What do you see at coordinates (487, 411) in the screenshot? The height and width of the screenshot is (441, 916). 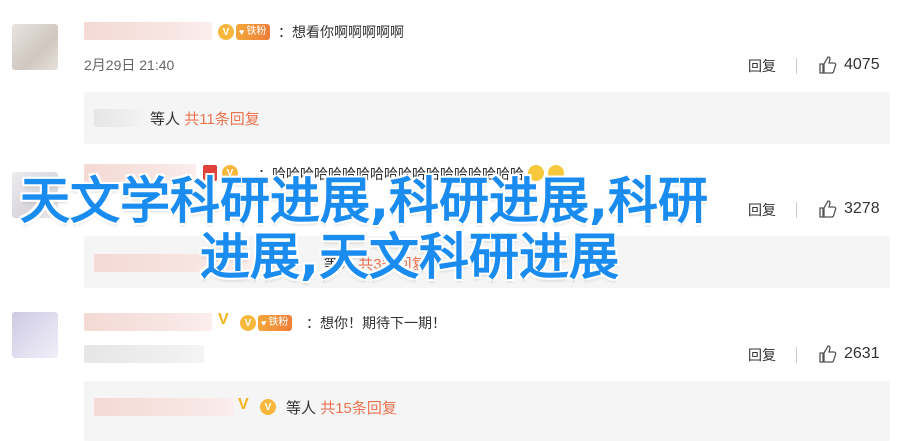 I see `reply-summary: V V 等人 共15条回复` at bounding box center [487, 411].